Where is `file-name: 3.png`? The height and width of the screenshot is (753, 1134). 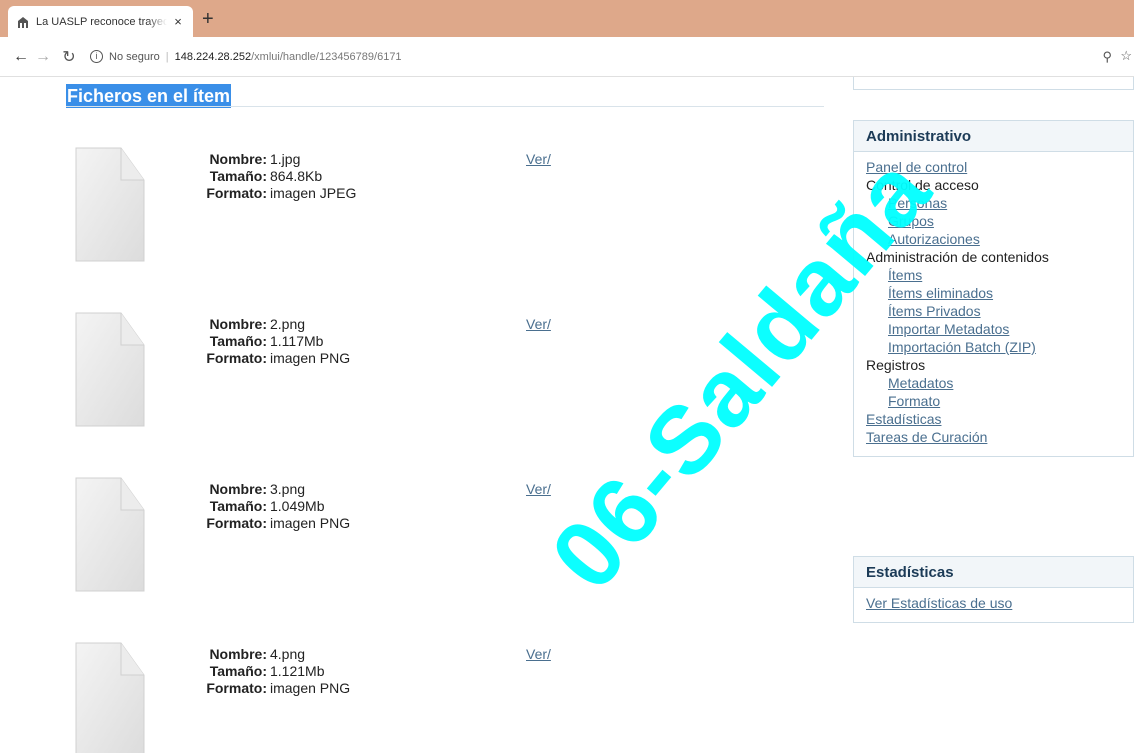
file-name: 3.png is located at coordinates (288, 489).